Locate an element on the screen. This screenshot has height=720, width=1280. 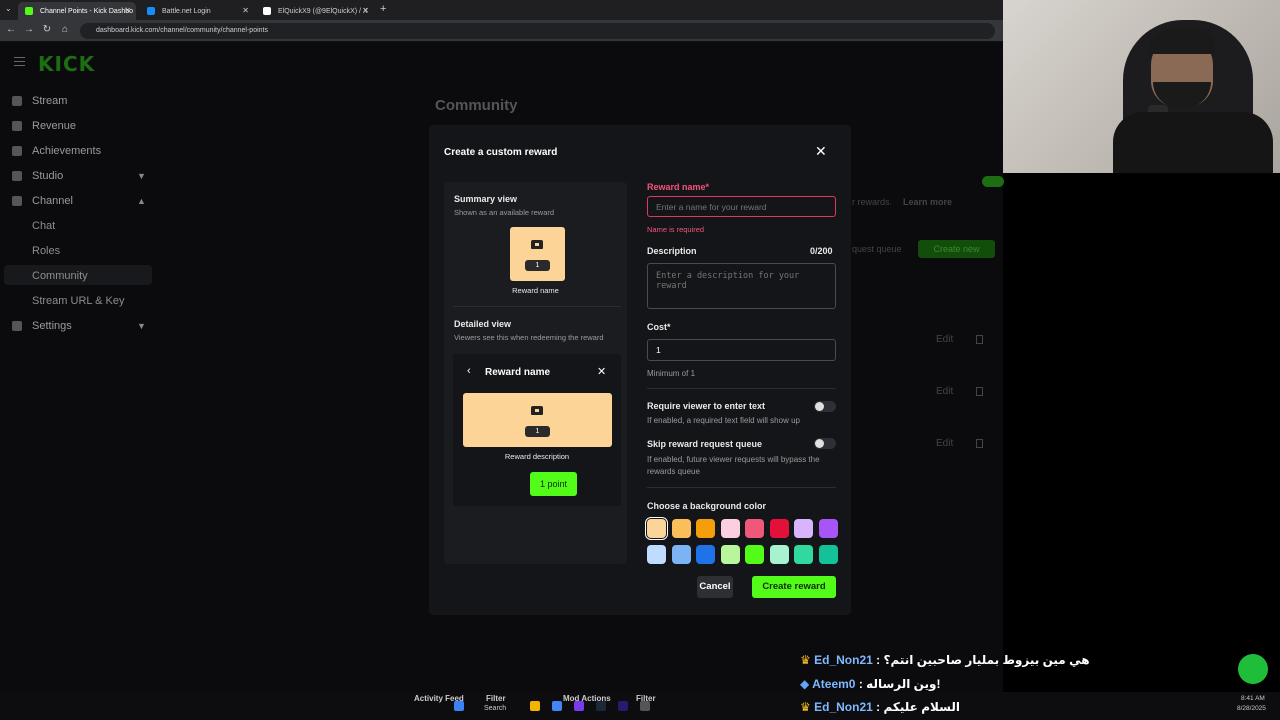
windows-start-icon is located at coordinates (459, 706).